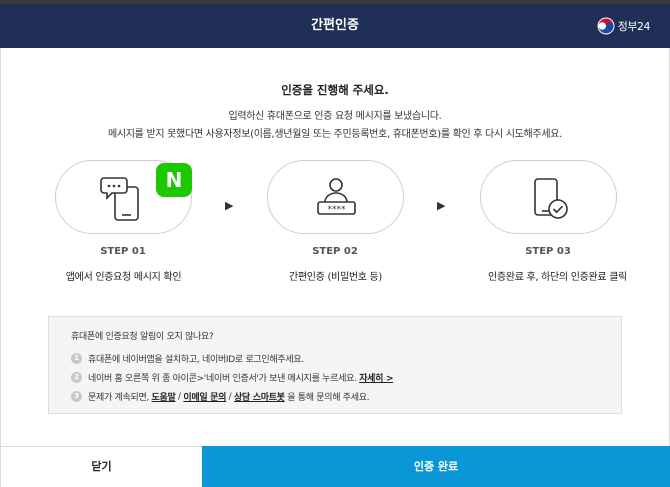  Describe the element at coordinates (376, 377) in the screenshot. I see `details-link: 자세히 >` at that location.